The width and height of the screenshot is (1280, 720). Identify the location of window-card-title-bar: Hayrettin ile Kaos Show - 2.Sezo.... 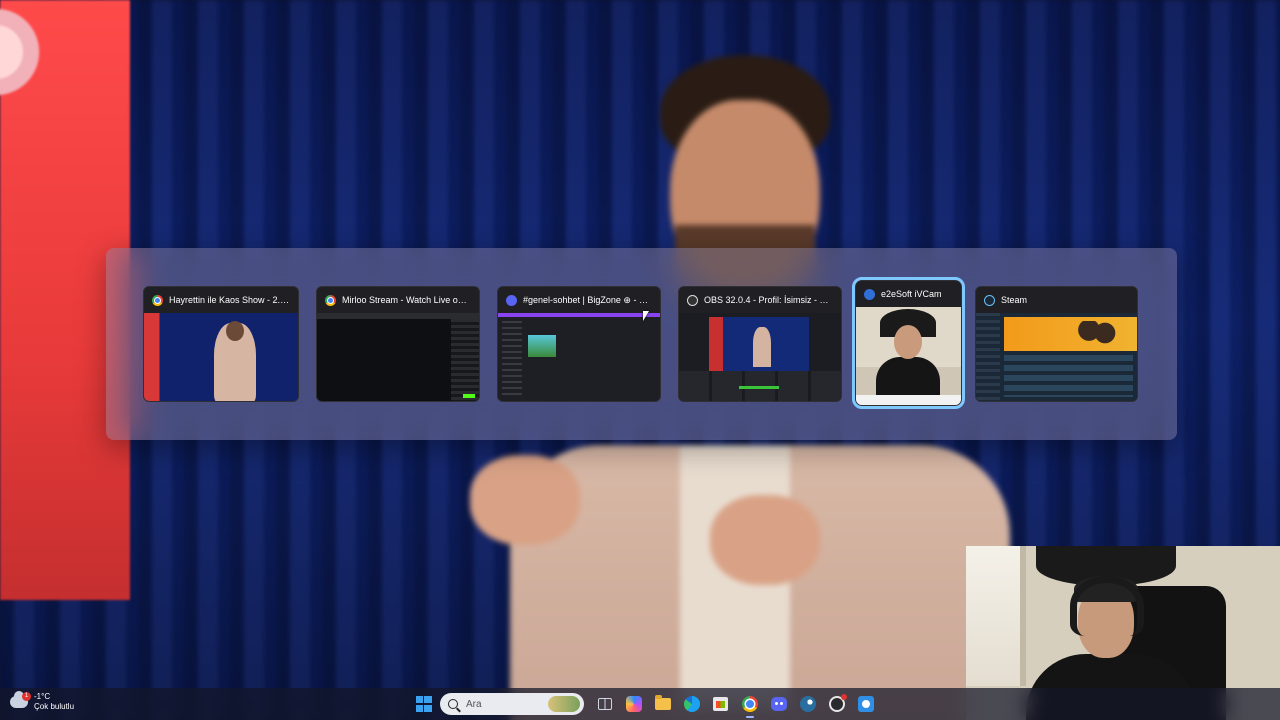
(221, 300).